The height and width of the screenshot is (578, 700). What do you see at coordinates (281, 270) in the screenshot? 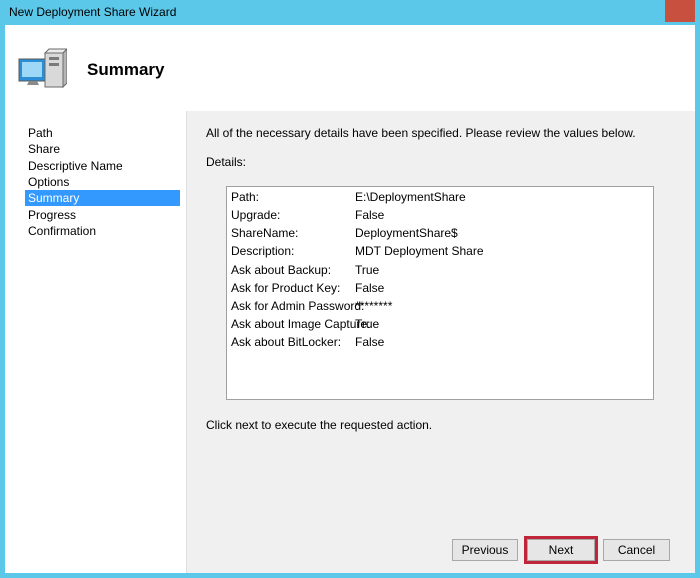
I see `detail-key: Ask about Backup:` at bounding box center [281, 270].